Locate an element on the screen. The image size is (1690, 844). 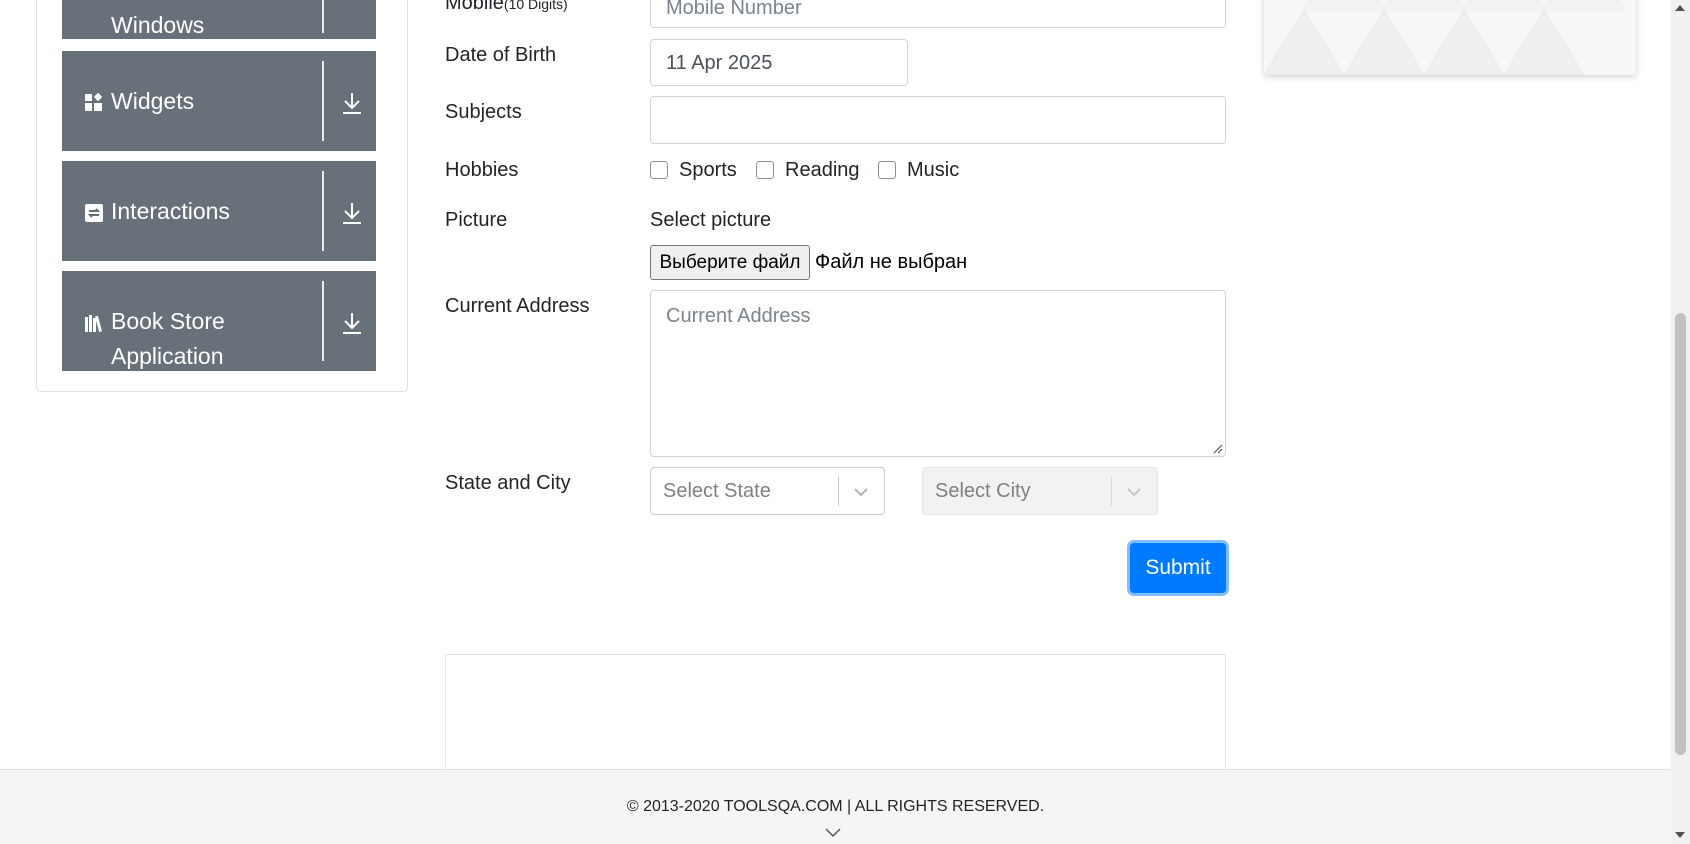
sports-checkbox is located at coordinates (659, 170).